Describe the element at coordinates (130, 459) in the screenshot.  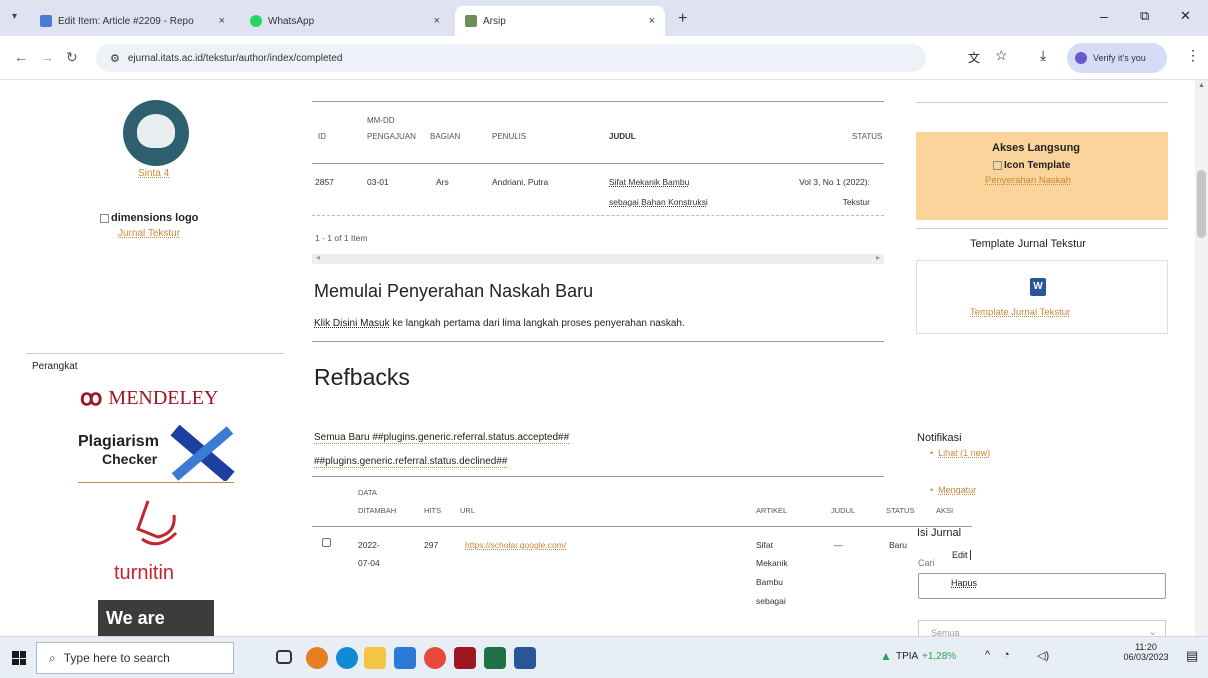
I see `checker-text: Checker` at that location.